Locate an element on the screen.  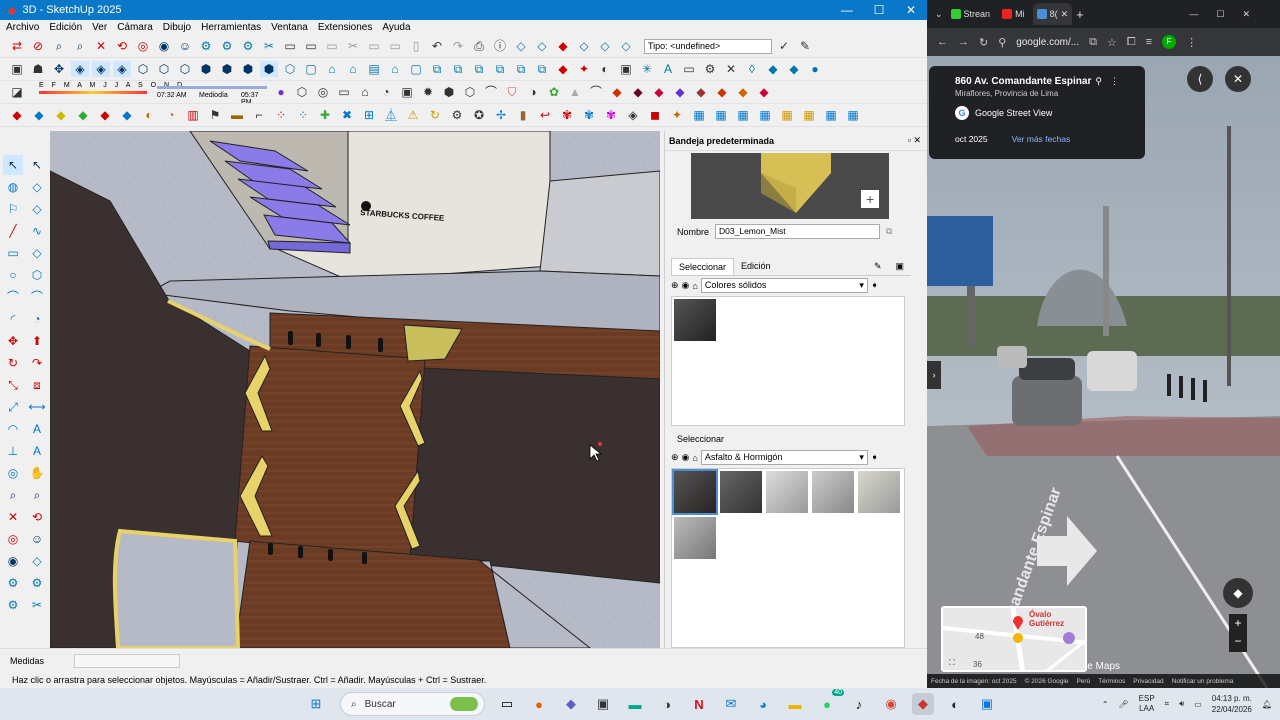
zoom-extents-icon: ✕ is located at coordinates (101, 46).